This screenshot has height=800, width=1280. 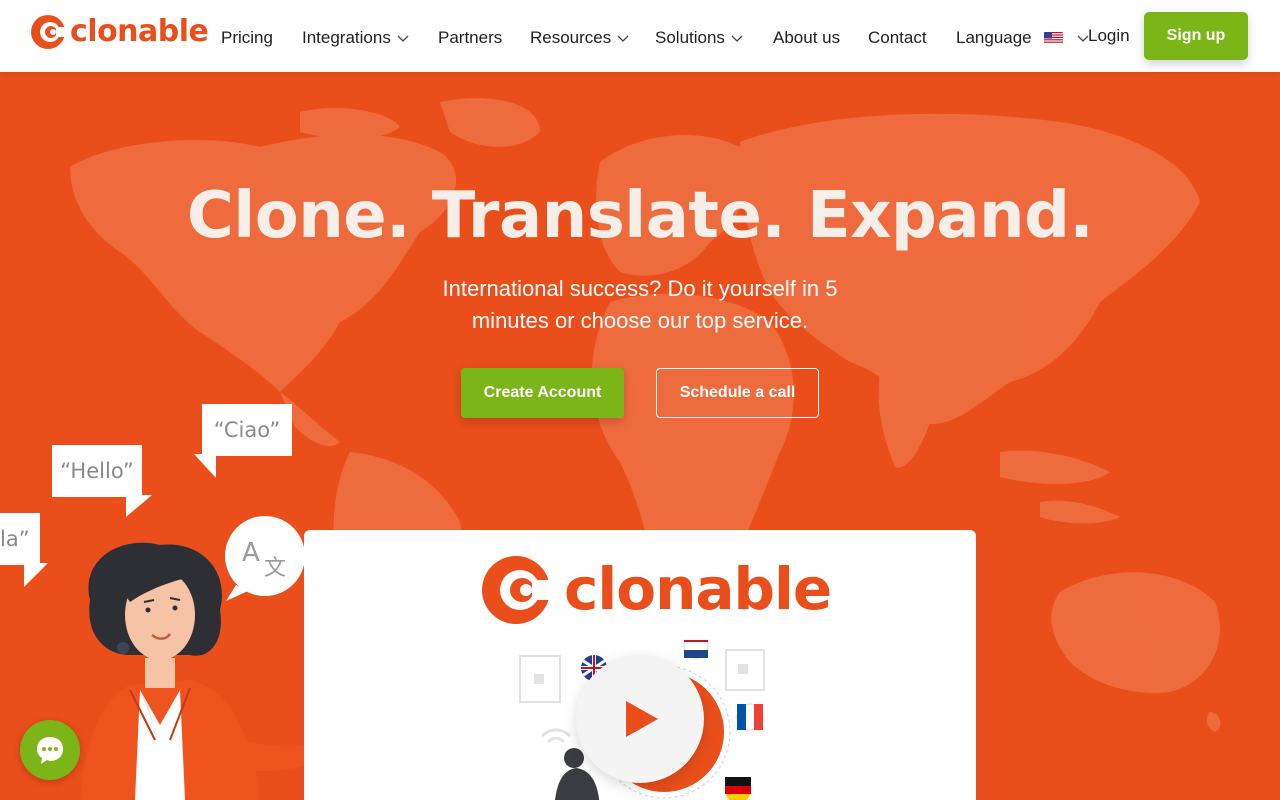 I want to click on schedule-call-button: Schedule a call, so click(x=737, y=393).